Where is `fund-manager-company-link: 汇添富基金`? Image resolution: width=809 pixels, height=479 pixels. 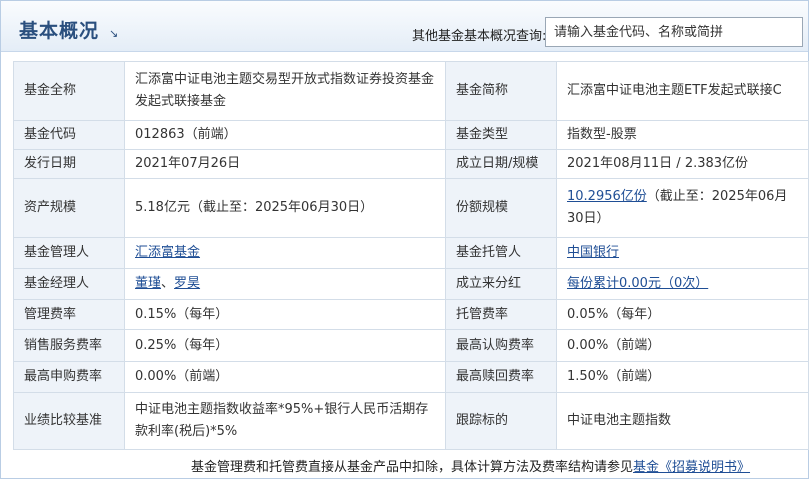 fund-manager-company-link: 汇添富基金 is located at coordinates (167, 252).